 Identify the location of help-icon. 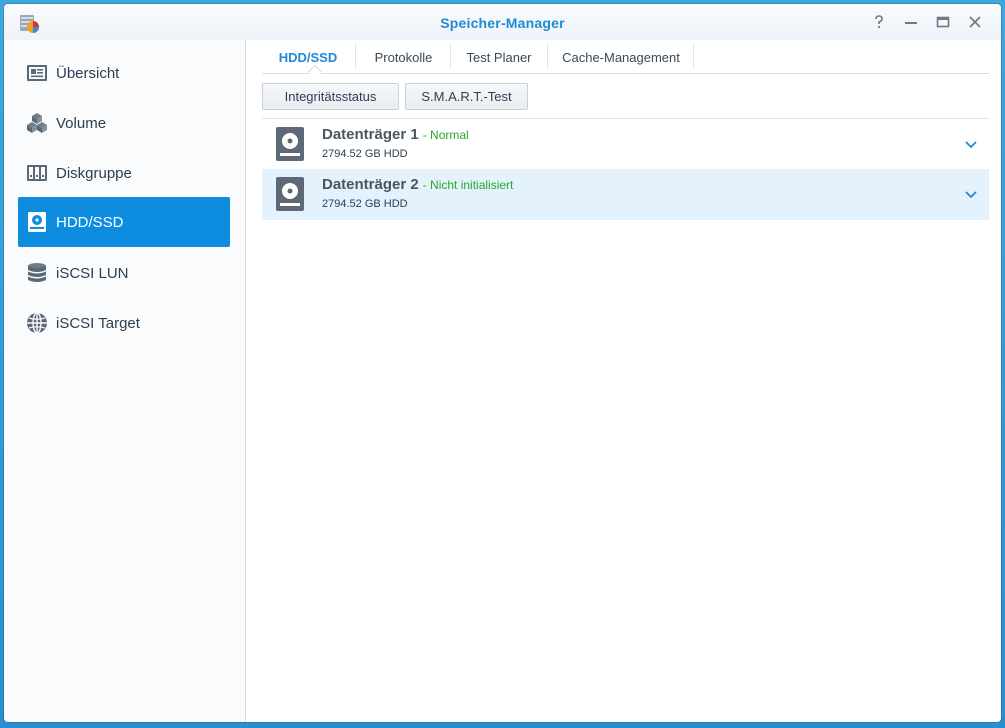
(879, 22).